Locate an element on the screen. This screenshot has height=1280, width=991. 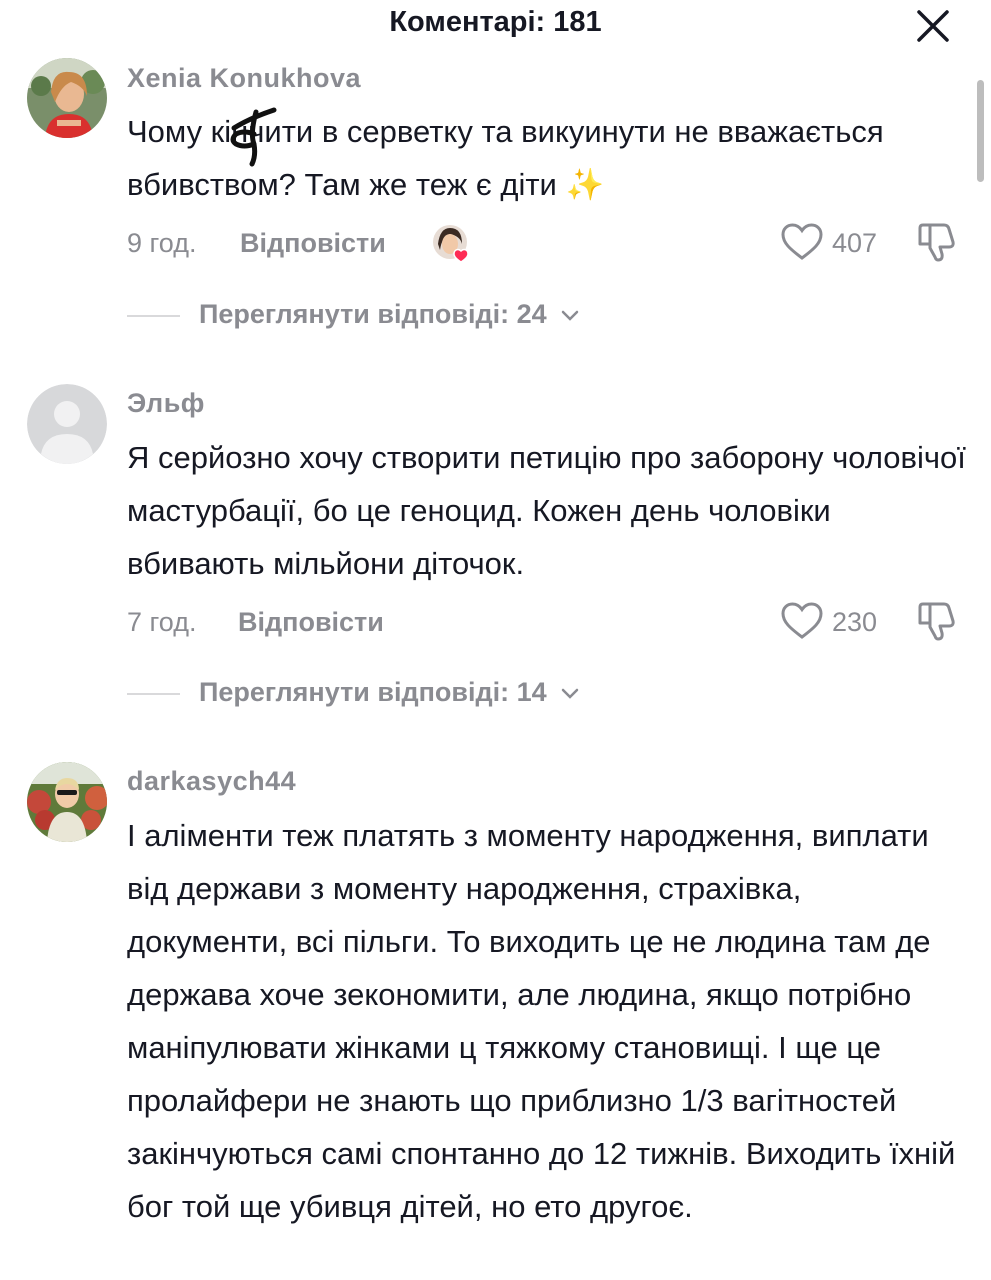
default-avatar-icon is located at coordinates (67, 424).